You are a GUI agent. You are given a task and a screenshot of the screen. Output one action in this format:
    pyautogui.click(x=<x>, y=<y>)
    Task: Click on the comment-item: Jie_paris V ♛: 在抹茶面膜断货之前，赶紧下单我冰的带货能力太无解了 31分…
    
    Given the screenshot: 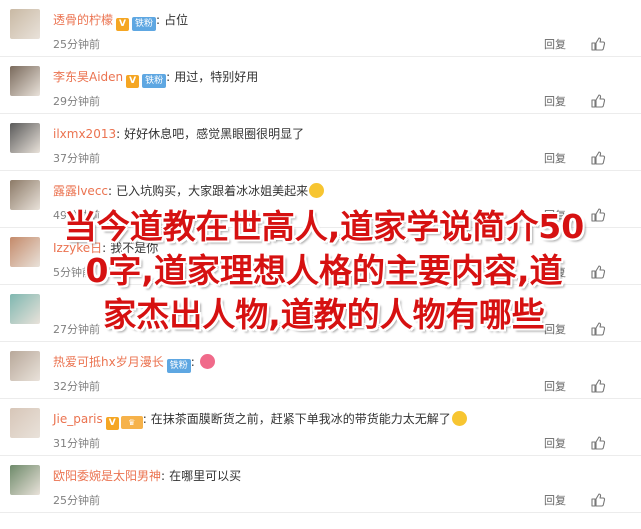 What is the action you would take?
    pyautogui.click(x=320, y=427)
    